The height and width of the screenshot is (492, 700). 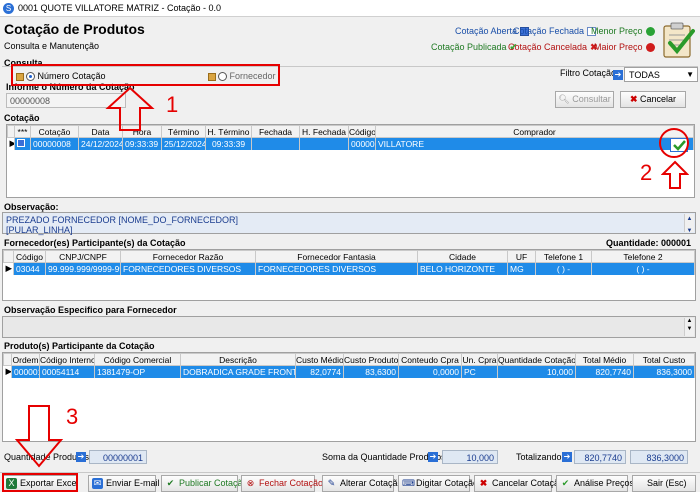 I want to click on col-header: Descrição, so click(x=238, y=359).